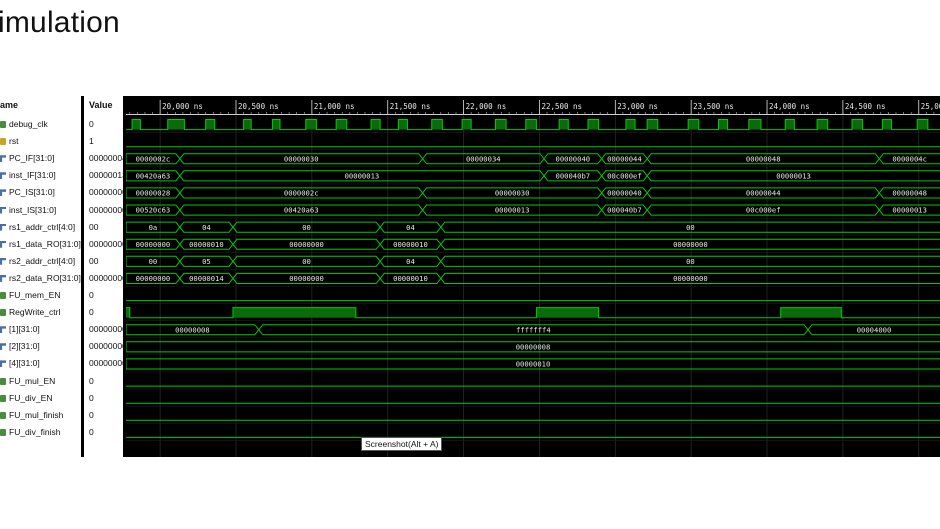 The image size is (940, 529). I want to click on signal-name: [2][31:0], so click(24, 346).